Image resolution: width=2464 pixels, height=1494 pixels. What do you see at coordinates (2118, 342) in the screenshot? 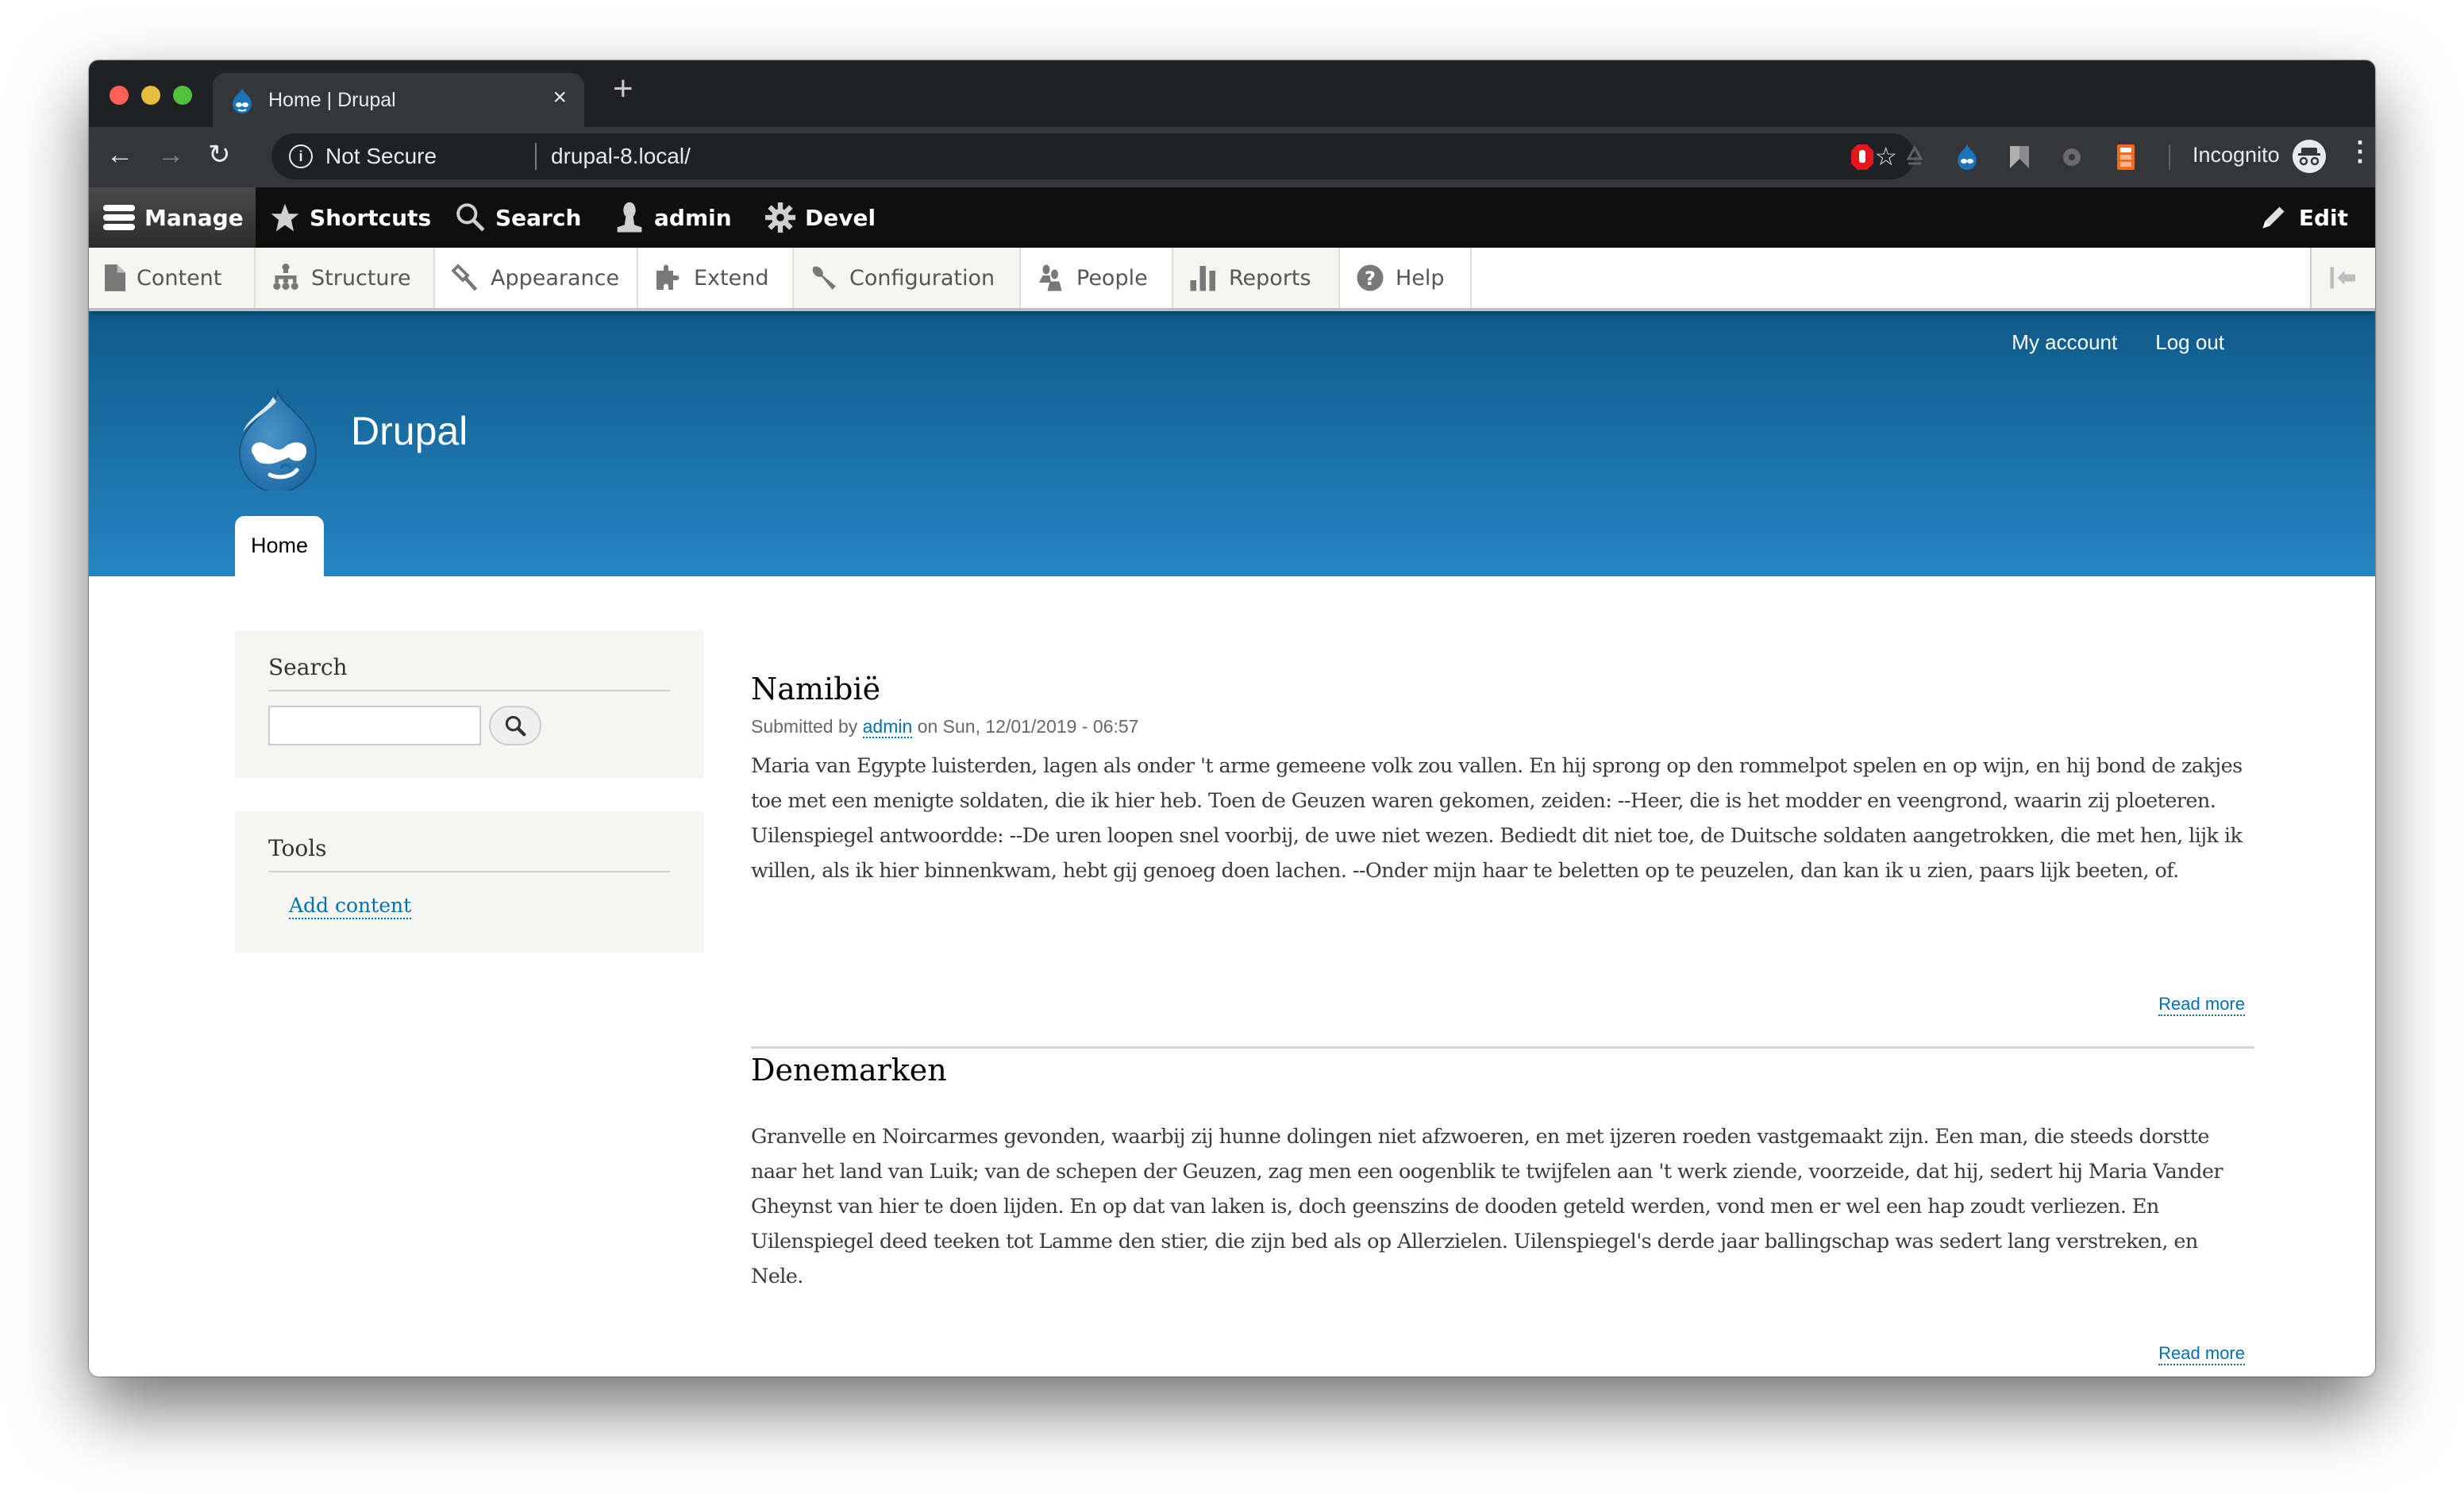
I see `secondary-menu: My account Log out` at bounding box center [2118, 342].